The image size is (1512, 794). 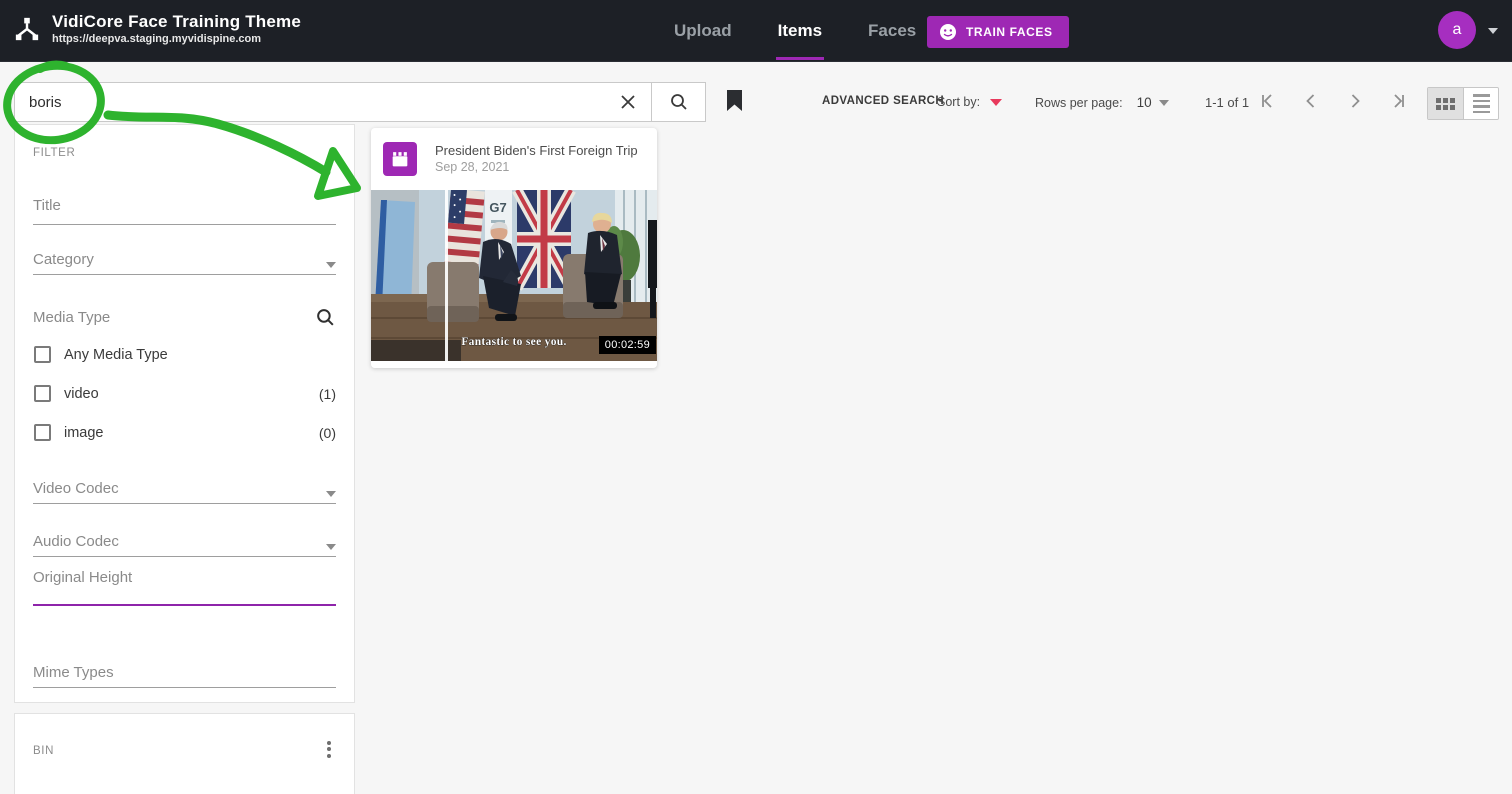 I want to click on filmstrip-divider, so click(x=446, y=275).